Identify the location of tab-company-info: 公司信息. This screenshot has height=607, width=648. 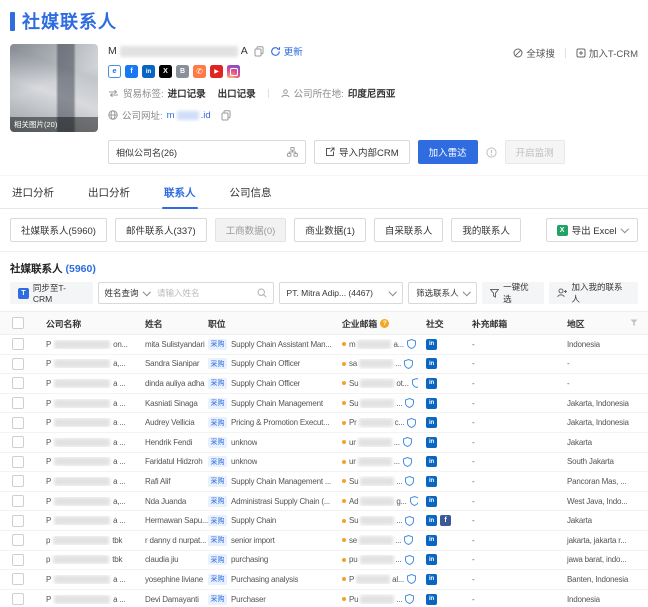
(251, 192).